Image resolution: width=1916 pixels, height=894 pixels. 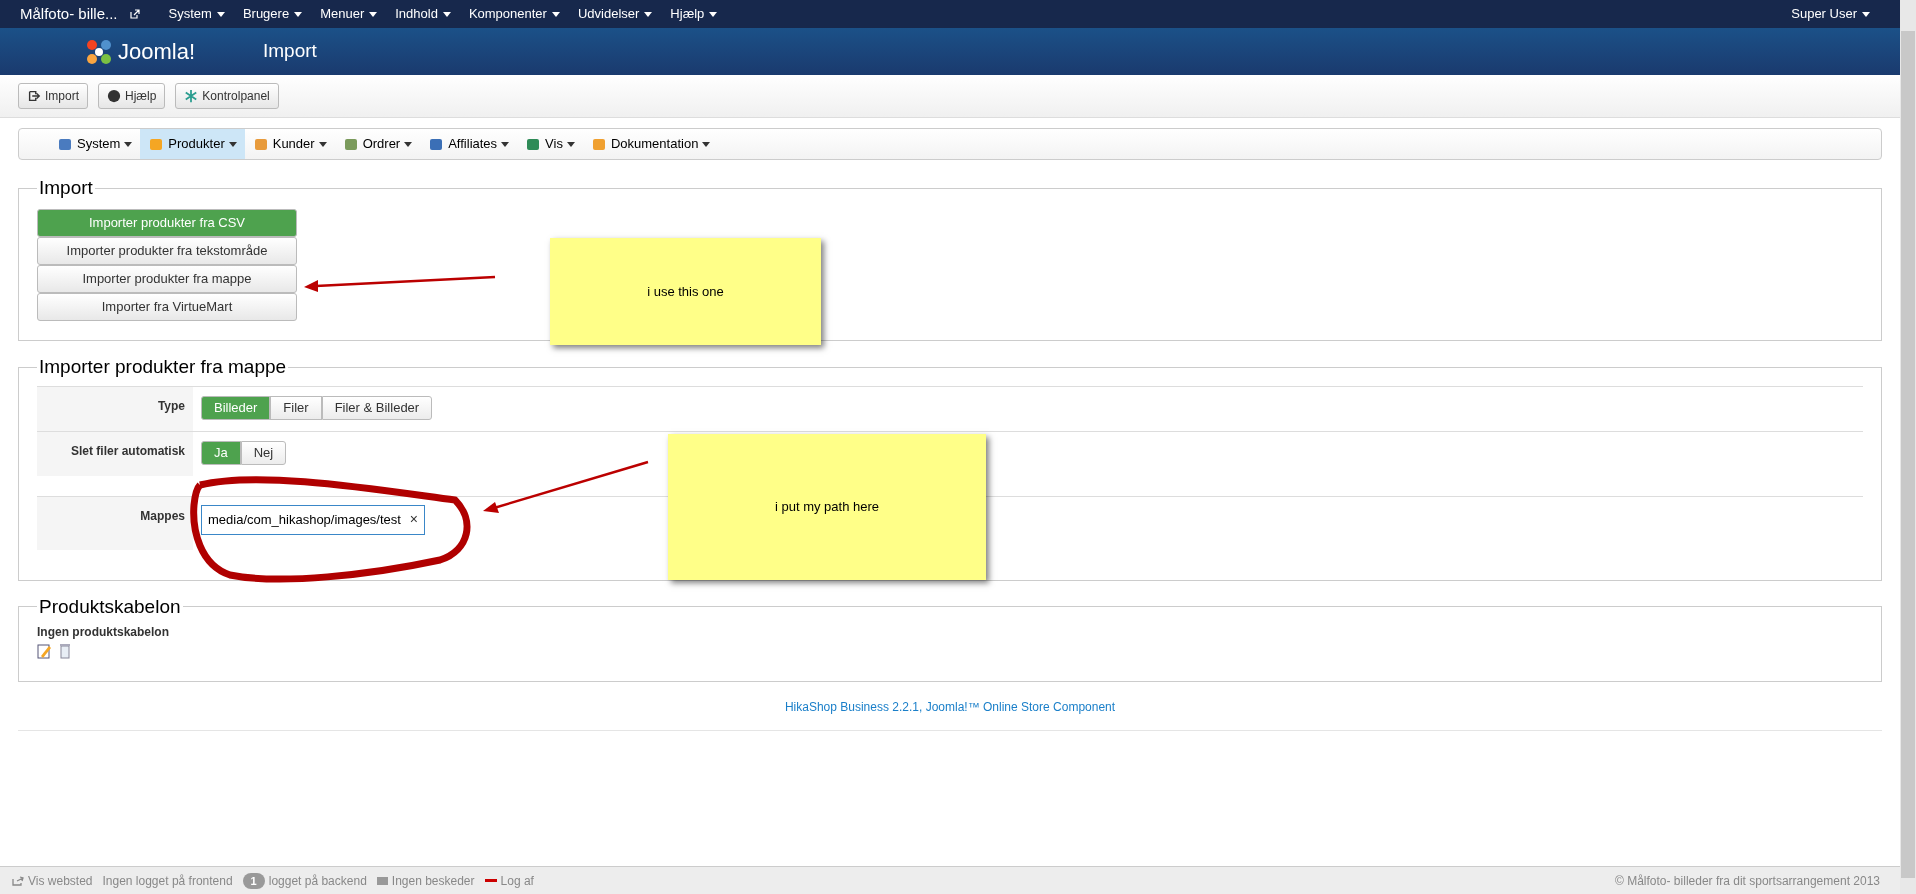 I want to click on field-label: Mappes, so click(x=115, y=523).